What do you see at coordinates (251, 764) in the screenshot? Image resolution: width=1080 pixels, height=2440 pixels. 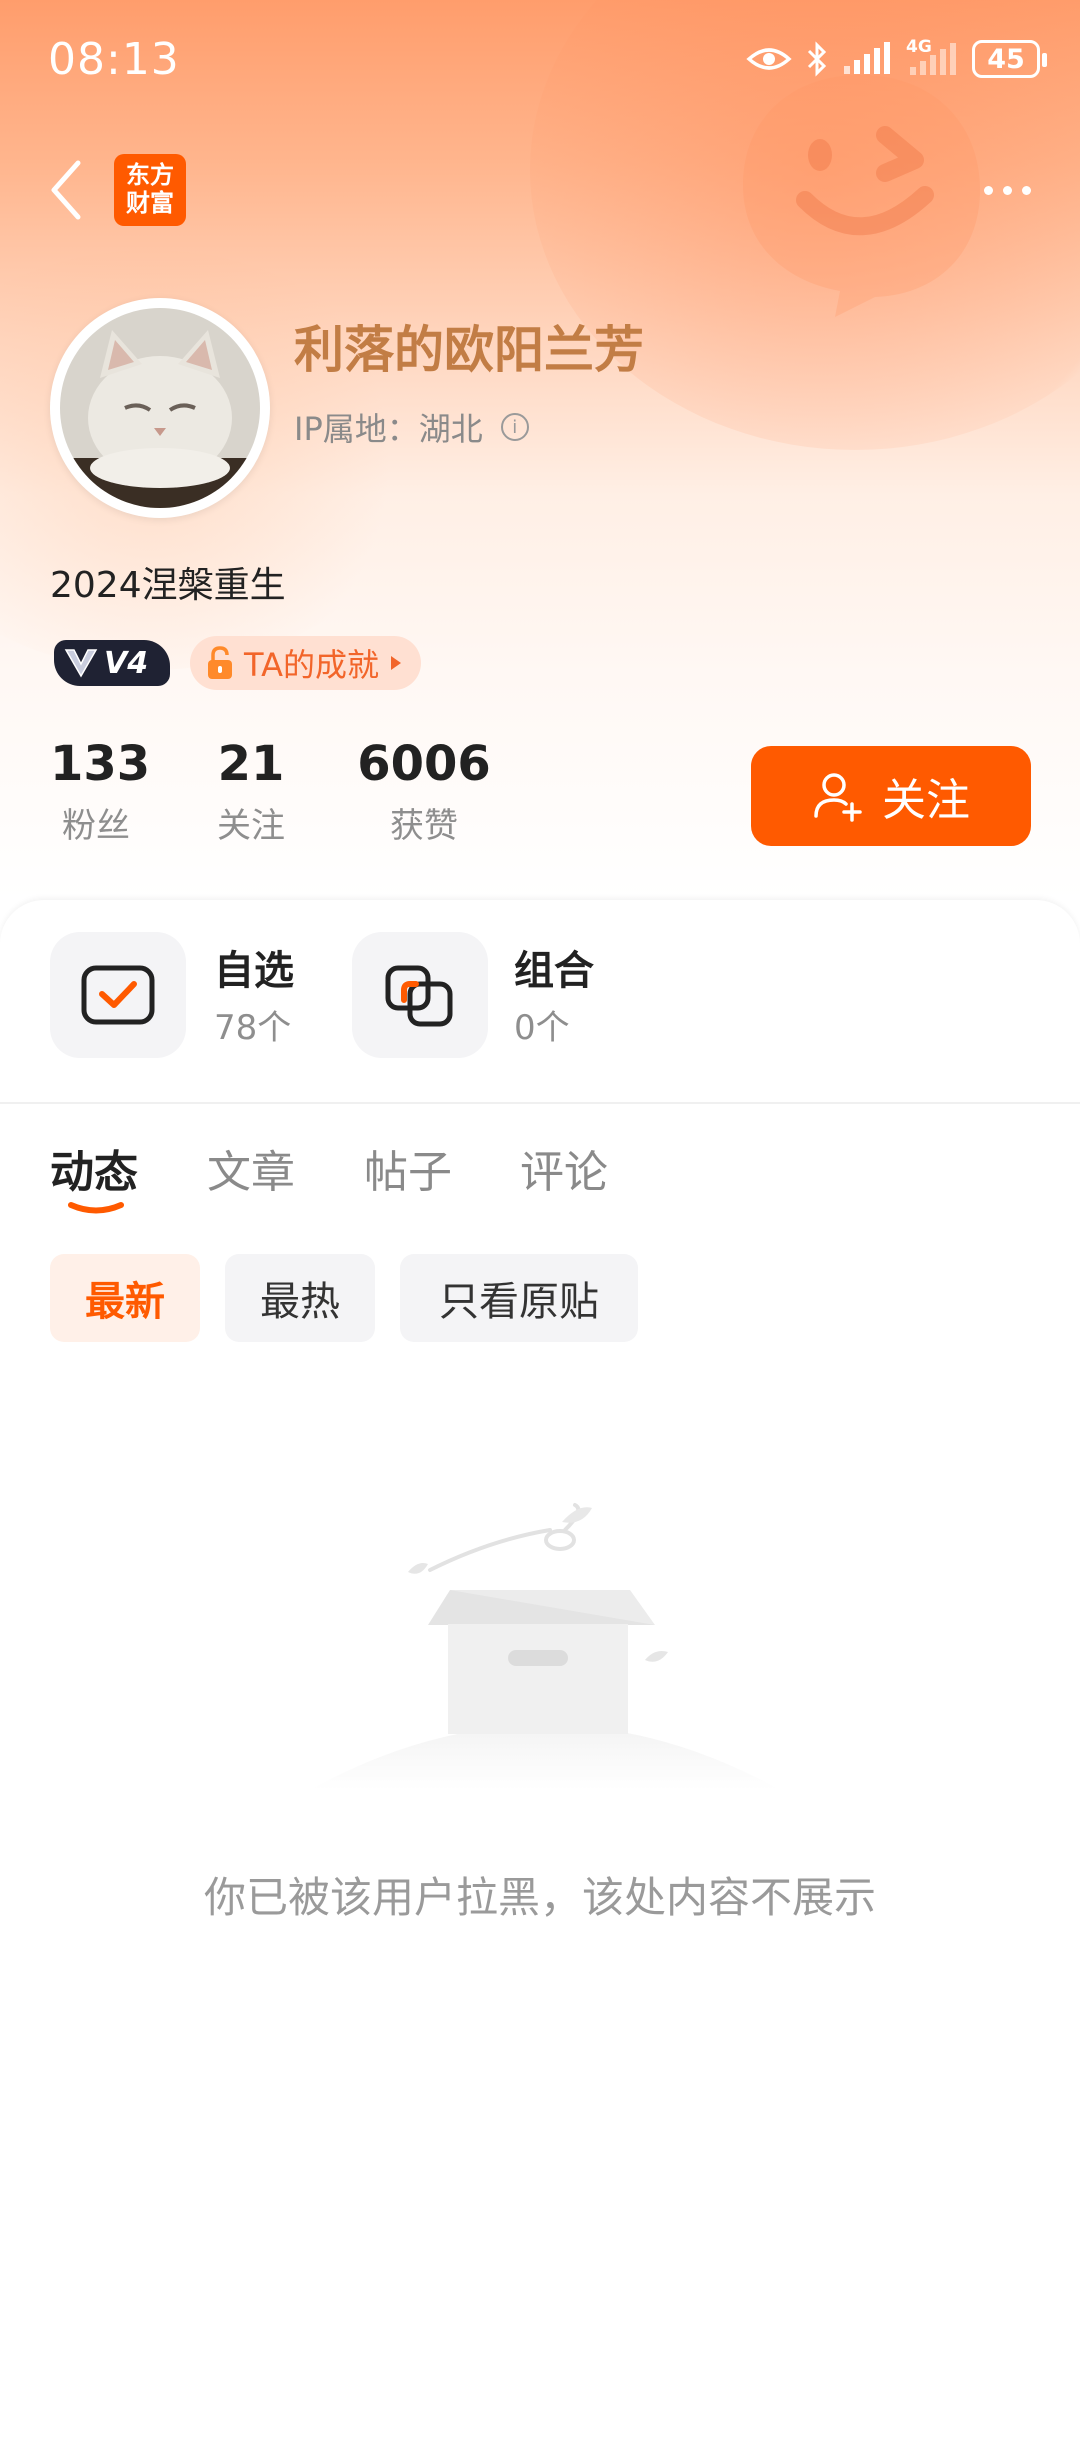 I see `stat-value: 21` at bounding box center [251, 764].